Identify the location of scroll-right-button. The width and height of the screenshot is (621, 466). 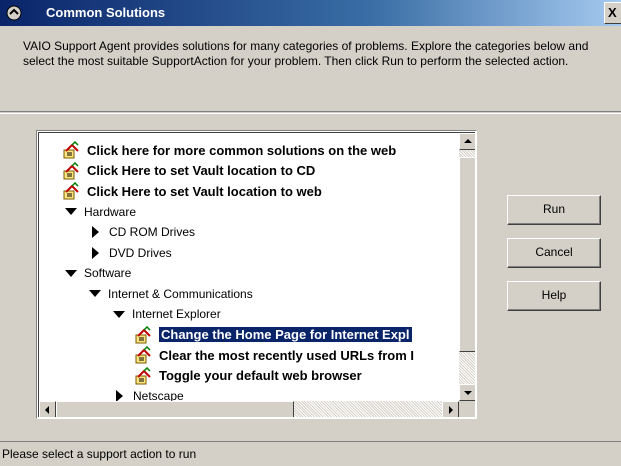
(450, 409).